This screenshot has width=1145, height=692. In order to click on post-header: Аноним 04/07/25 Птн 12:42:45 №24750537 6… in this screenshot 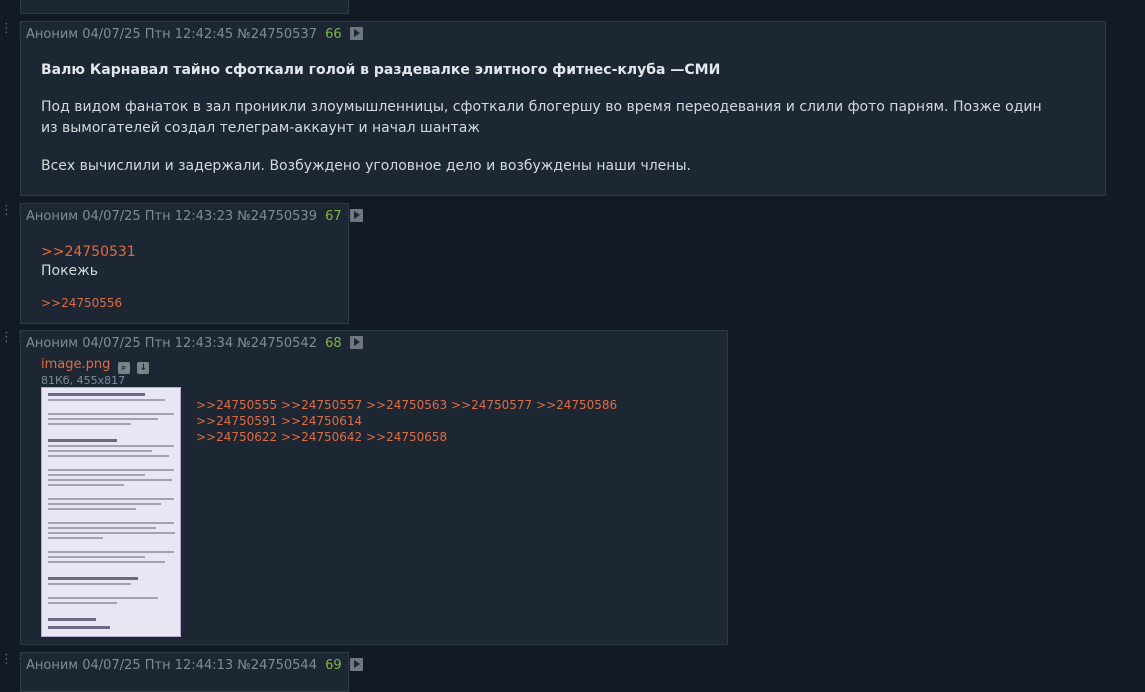, I will do `click(194, 34)`.